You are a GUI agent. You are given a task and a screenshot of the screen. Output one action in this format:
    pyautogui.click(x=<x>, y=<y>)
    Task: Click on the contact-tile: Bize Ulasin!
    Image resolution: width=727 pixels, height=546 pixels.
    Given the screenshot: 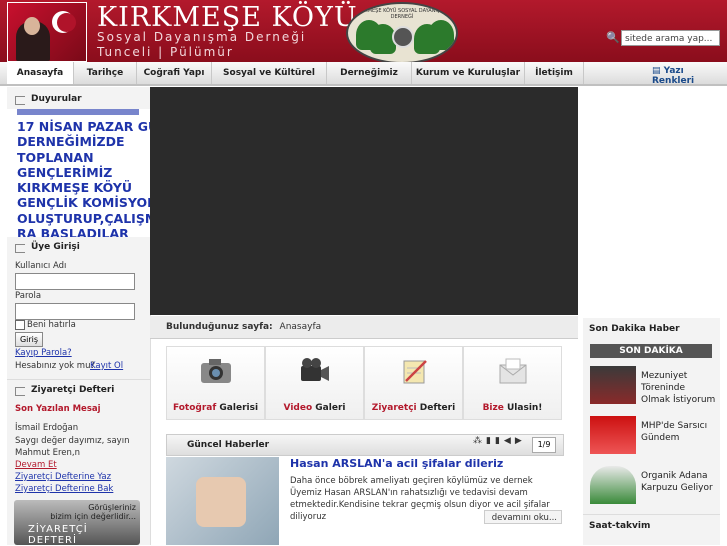 What is the action you would take?
    pyautogui.click(x=512, y=383)
    